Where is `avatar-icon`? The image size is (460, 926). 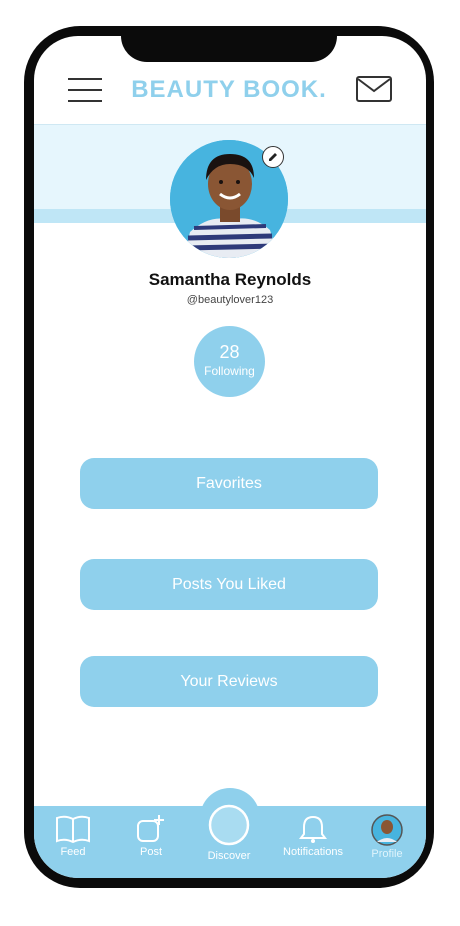
avatar-icon is located at coordinates (387, 830).